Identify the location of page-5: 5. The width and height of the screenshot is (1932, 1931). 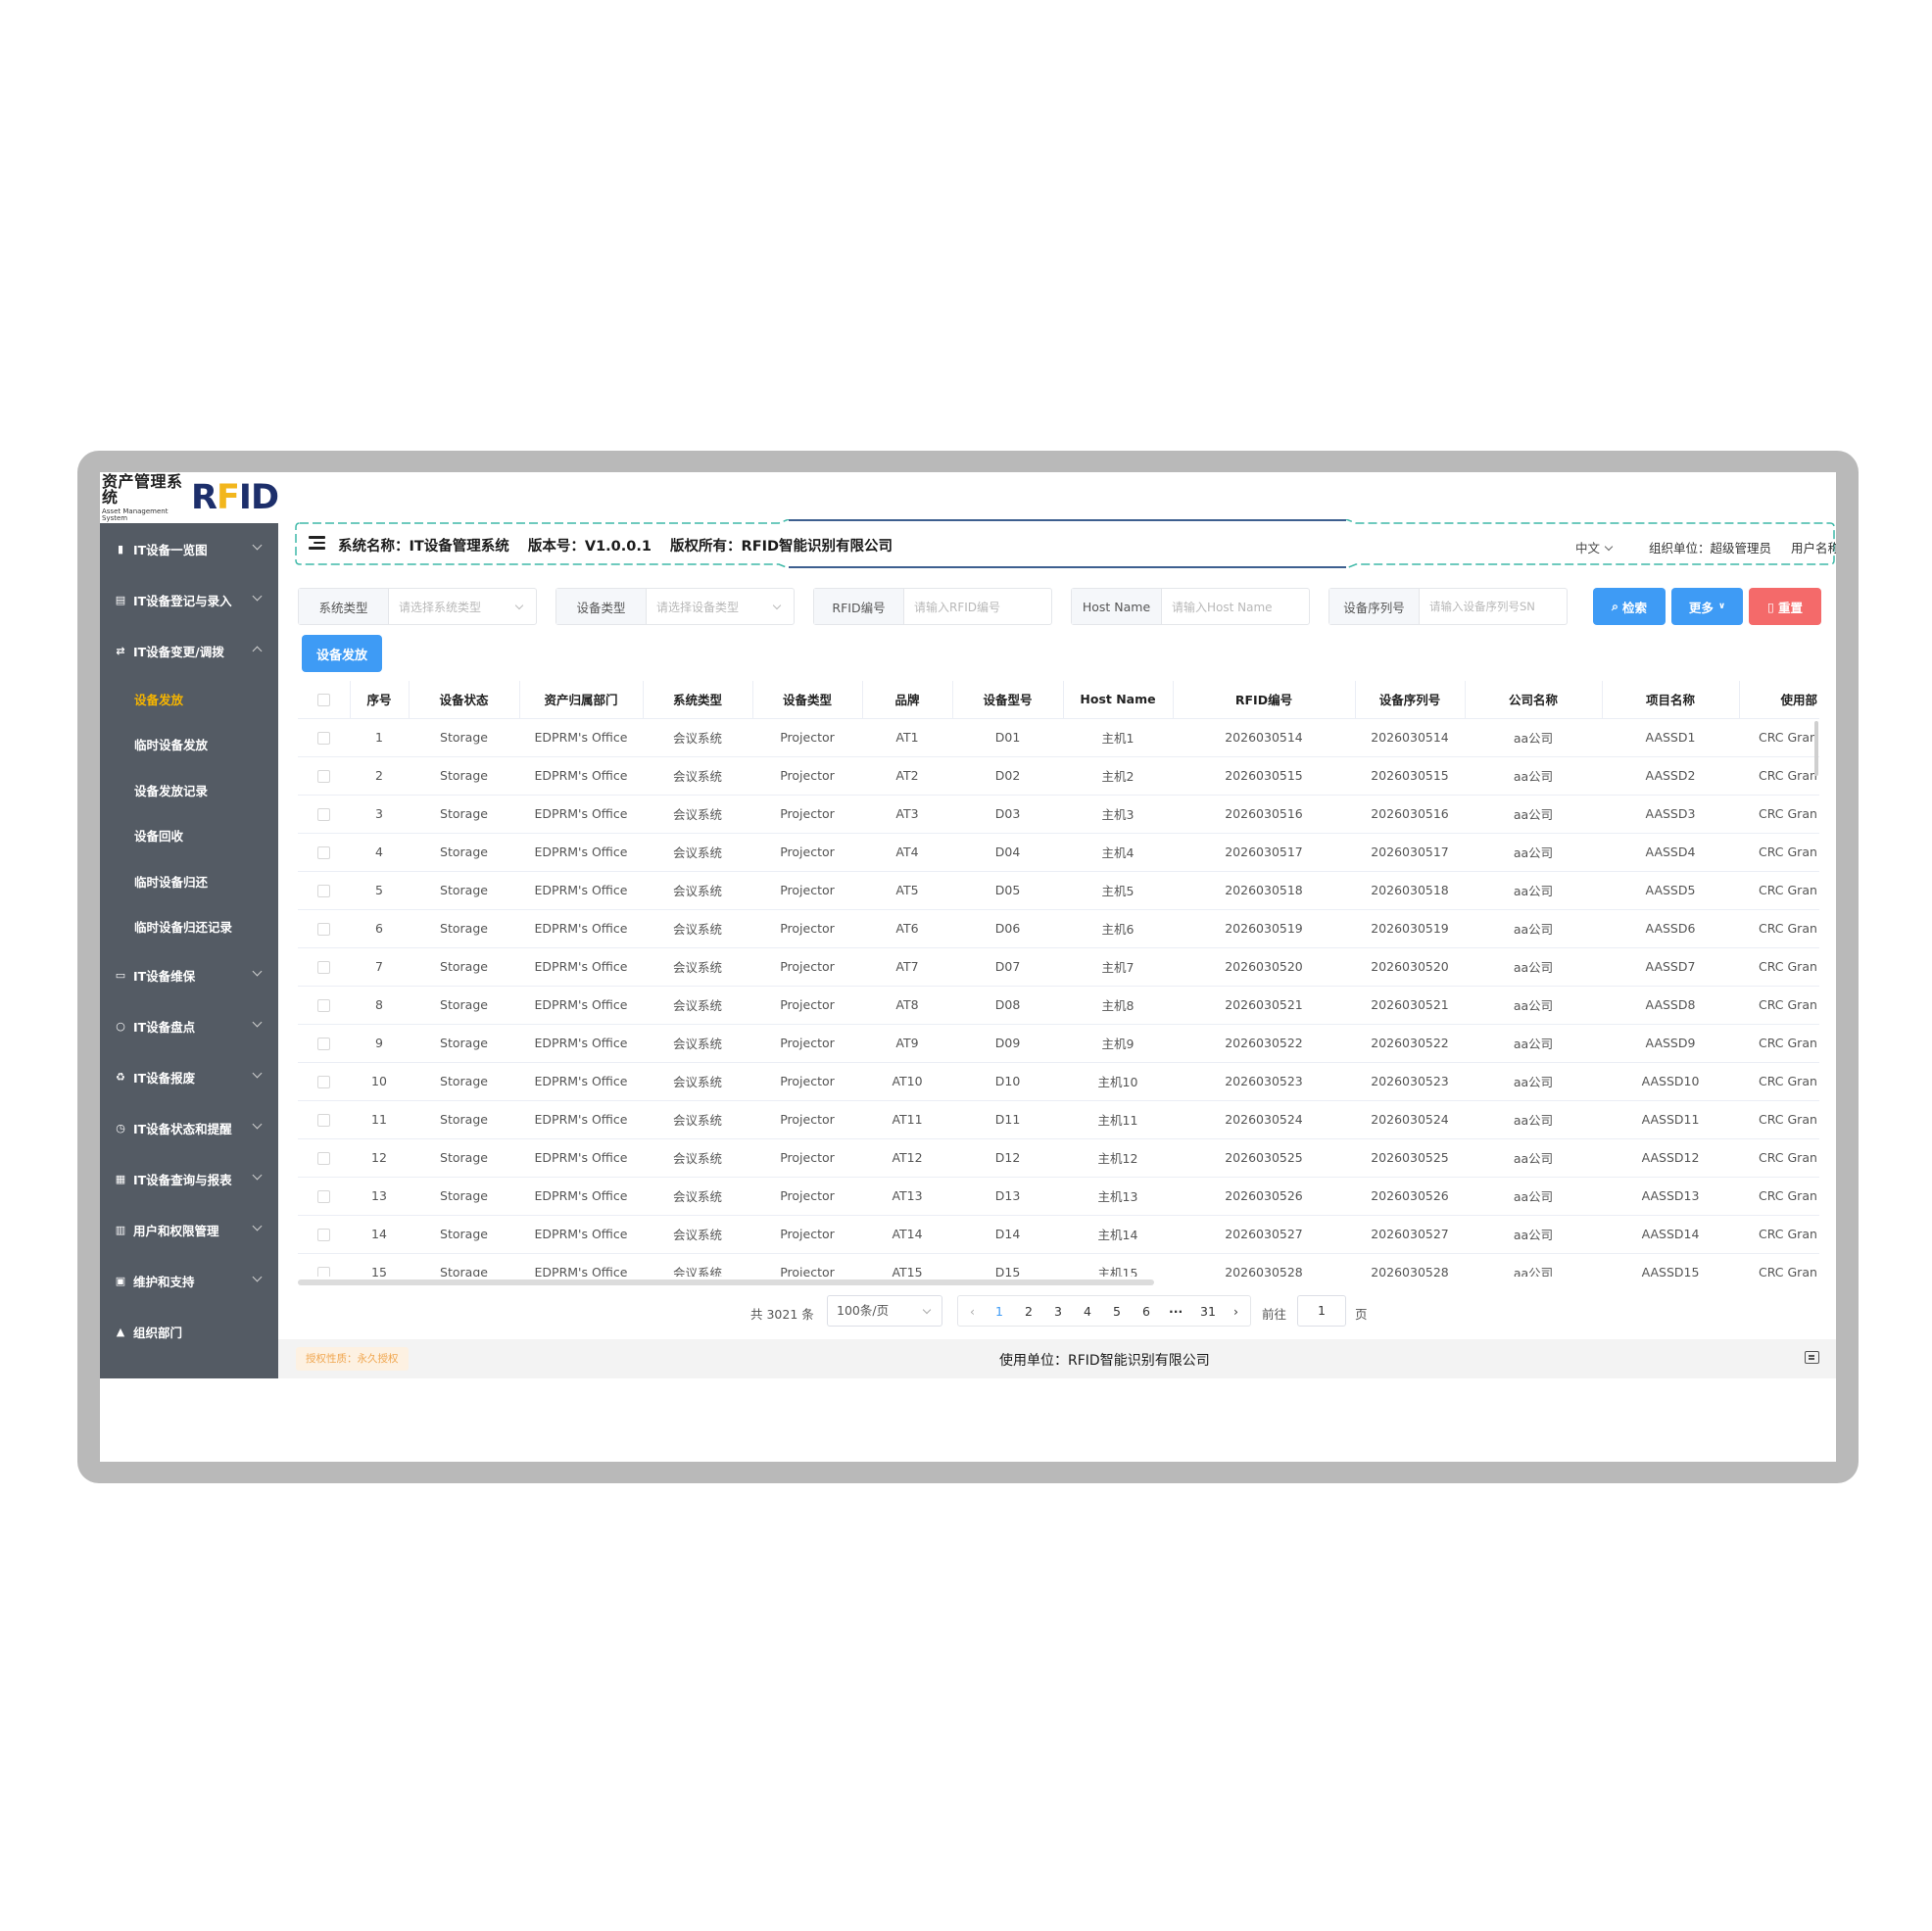
(1117, 1312).